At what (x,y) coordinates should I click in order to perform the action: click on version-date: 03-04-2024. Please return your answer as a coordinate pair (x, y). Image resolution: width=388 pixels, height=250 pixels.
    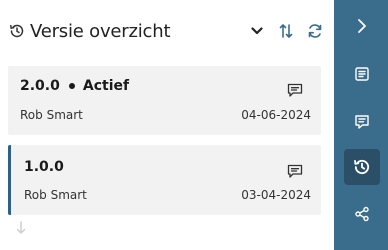
    Looking at the image, I should click on (276, 195).